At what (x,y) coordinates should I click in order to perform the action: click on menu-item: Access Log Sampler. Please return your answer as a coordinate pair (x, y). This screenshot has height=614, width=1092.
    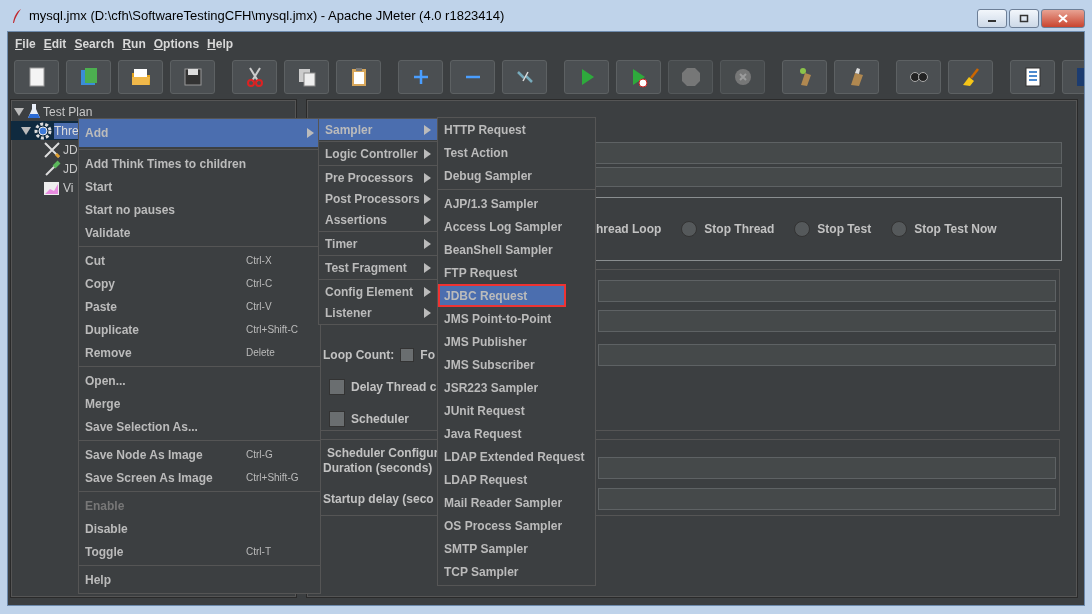
    Looking at the image, I should click on (516, 226).